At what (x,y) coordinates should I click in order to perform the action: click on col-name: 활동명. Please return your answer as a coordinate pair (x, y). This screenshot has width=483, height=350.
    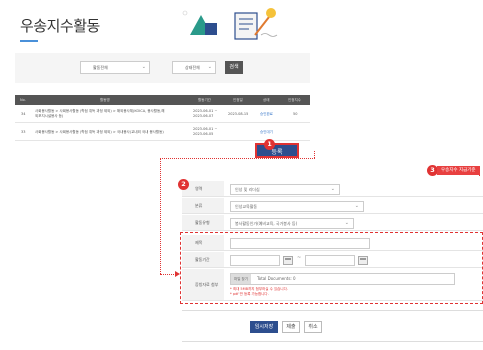
    Looking at the image, I should click on (105, 100).